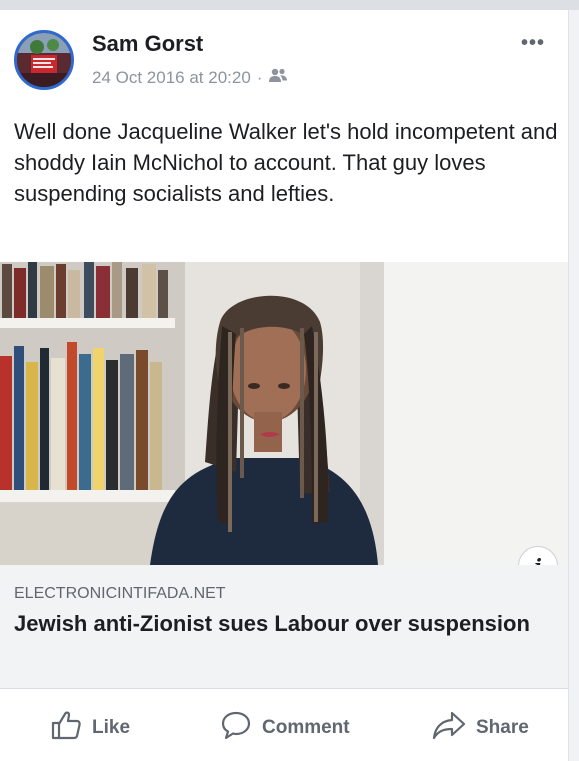  What do you see at coordinates (449, 728) in the screenshot?
I see `share-icon` at bounding box center [449, 728].